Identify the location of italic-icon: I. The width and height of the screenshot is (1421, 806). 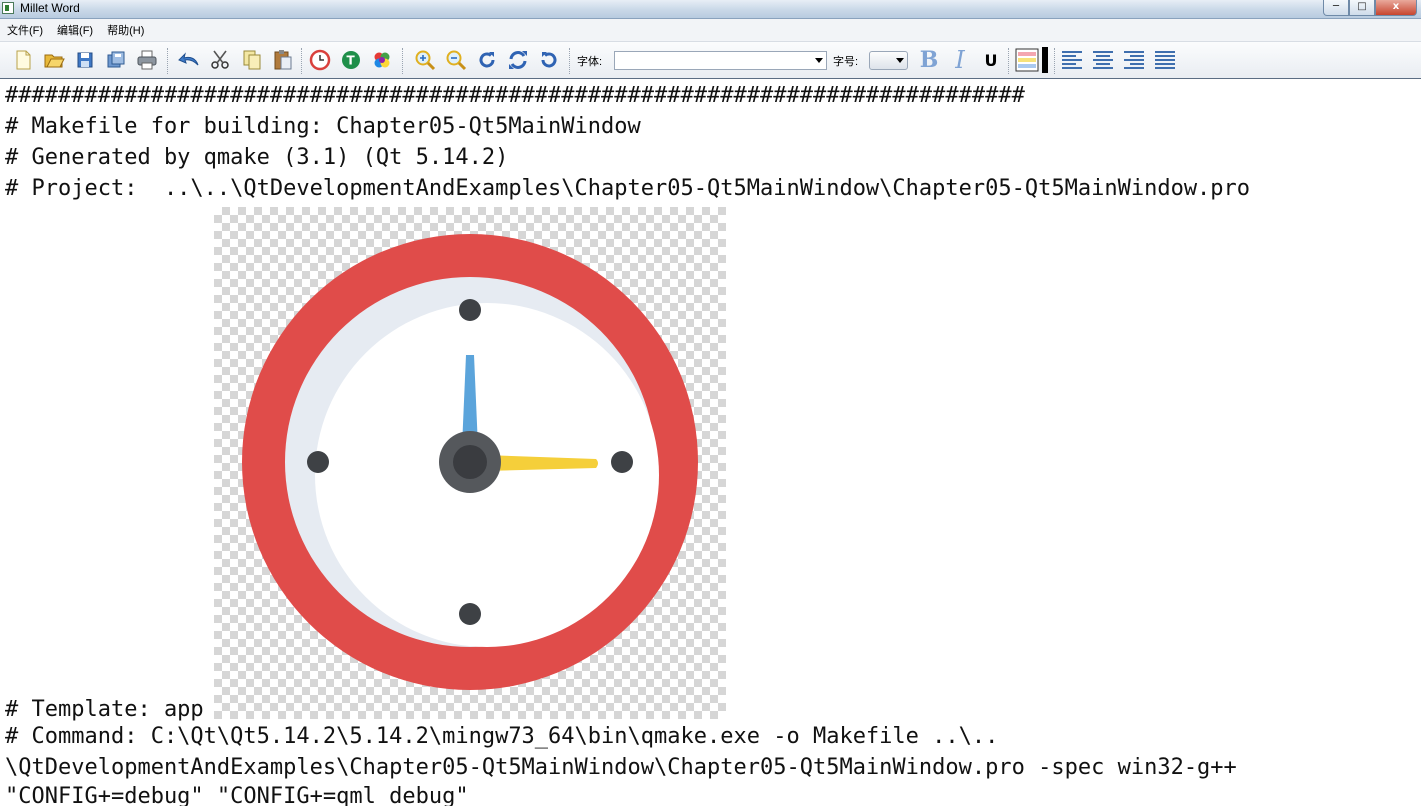
(960, 60).